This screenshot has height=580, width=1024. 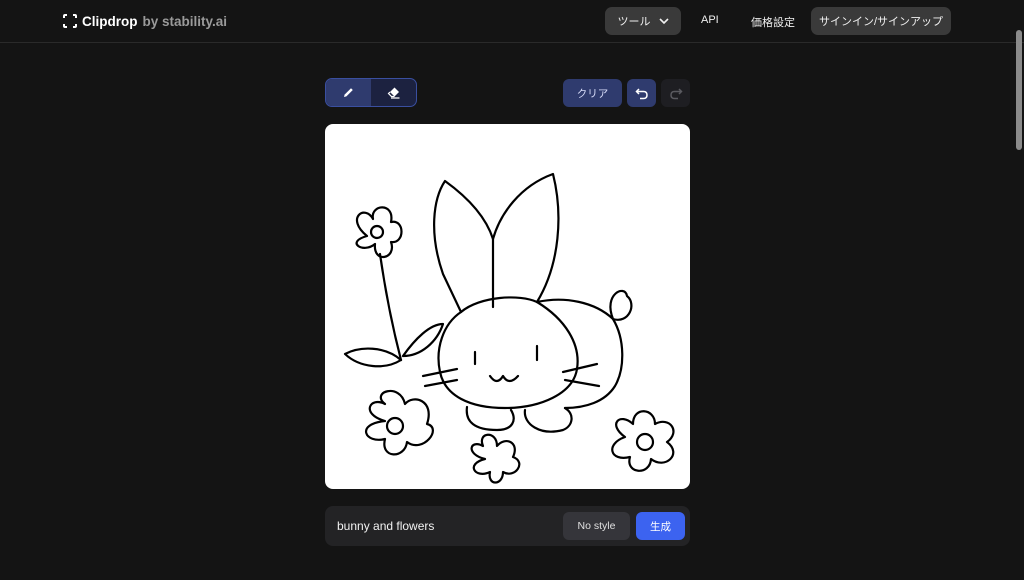 I want to click on undo-button, so click(x=641, y=93).